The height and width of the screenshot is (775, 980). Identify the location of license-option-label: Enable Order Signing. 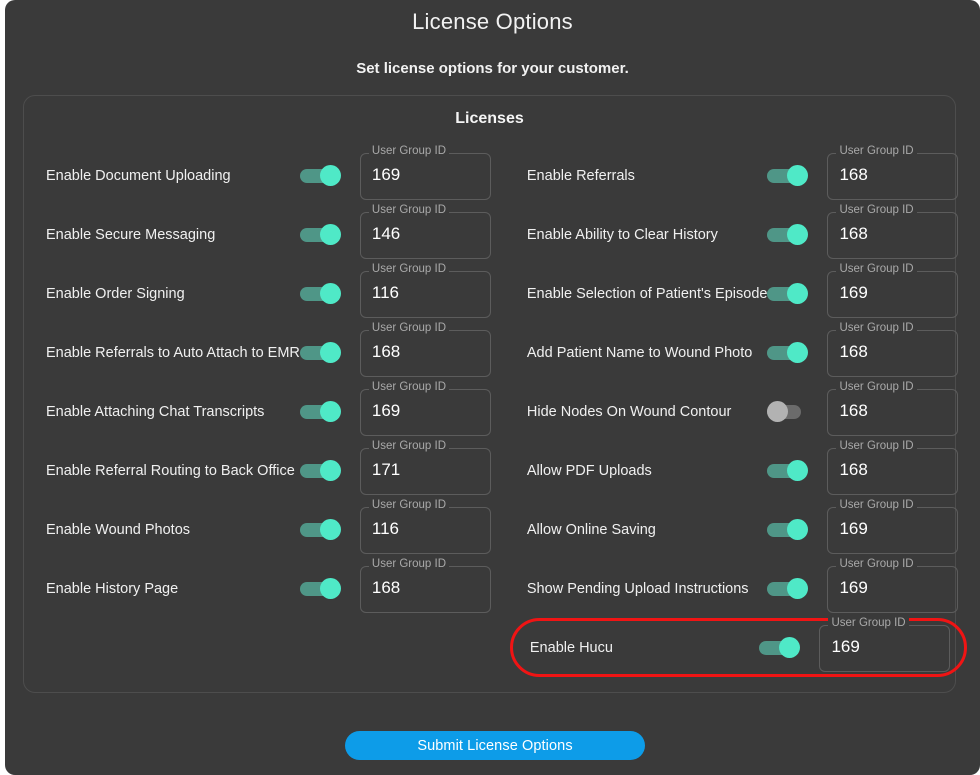
(115, 293).